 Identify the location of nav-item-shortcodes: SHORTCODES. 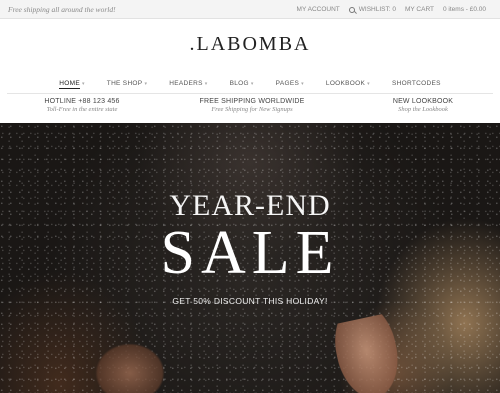
(416, 86).